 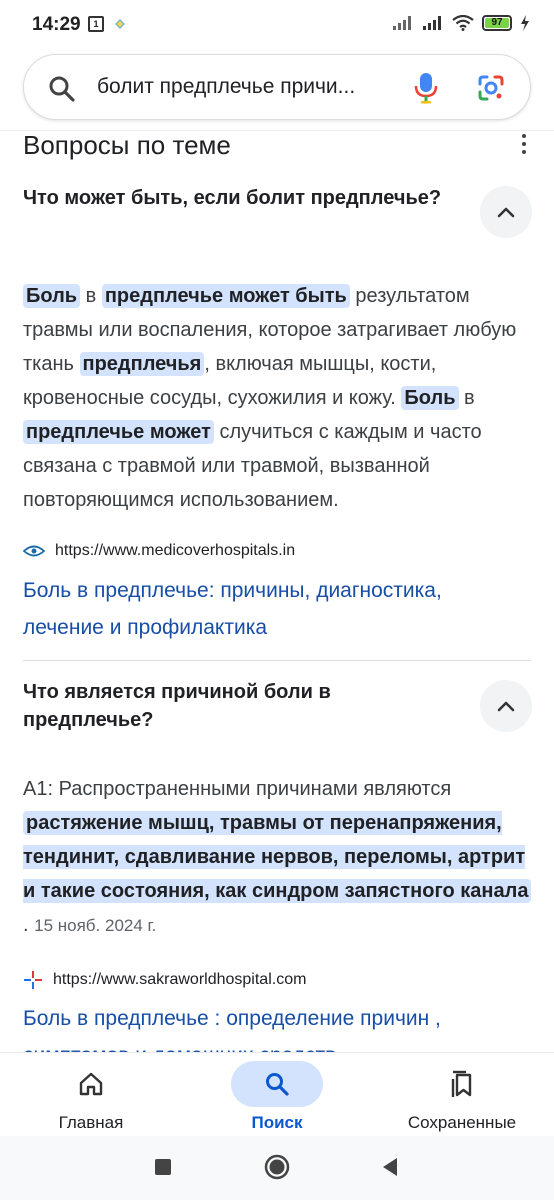 I want to click on source-2-url: https://www.sakraworldhospital.com, so click(x=180, y=979).